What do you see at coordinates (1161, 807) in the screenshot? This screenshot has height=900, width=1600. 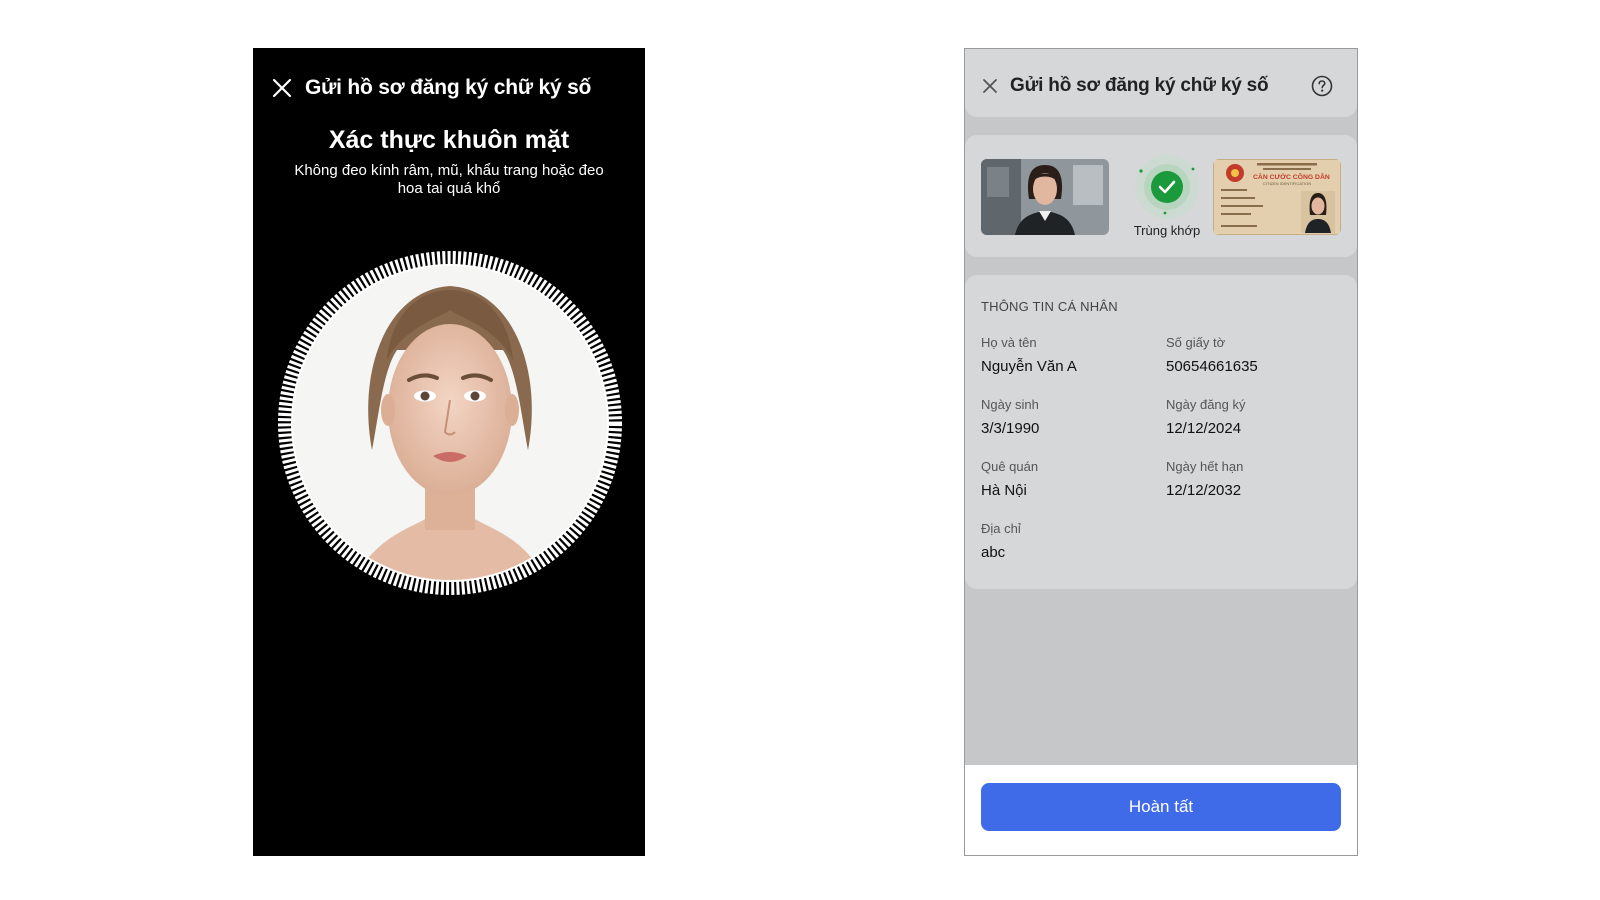 I see `done-button: Hoàn tất` at bounding box center [1161, 807].